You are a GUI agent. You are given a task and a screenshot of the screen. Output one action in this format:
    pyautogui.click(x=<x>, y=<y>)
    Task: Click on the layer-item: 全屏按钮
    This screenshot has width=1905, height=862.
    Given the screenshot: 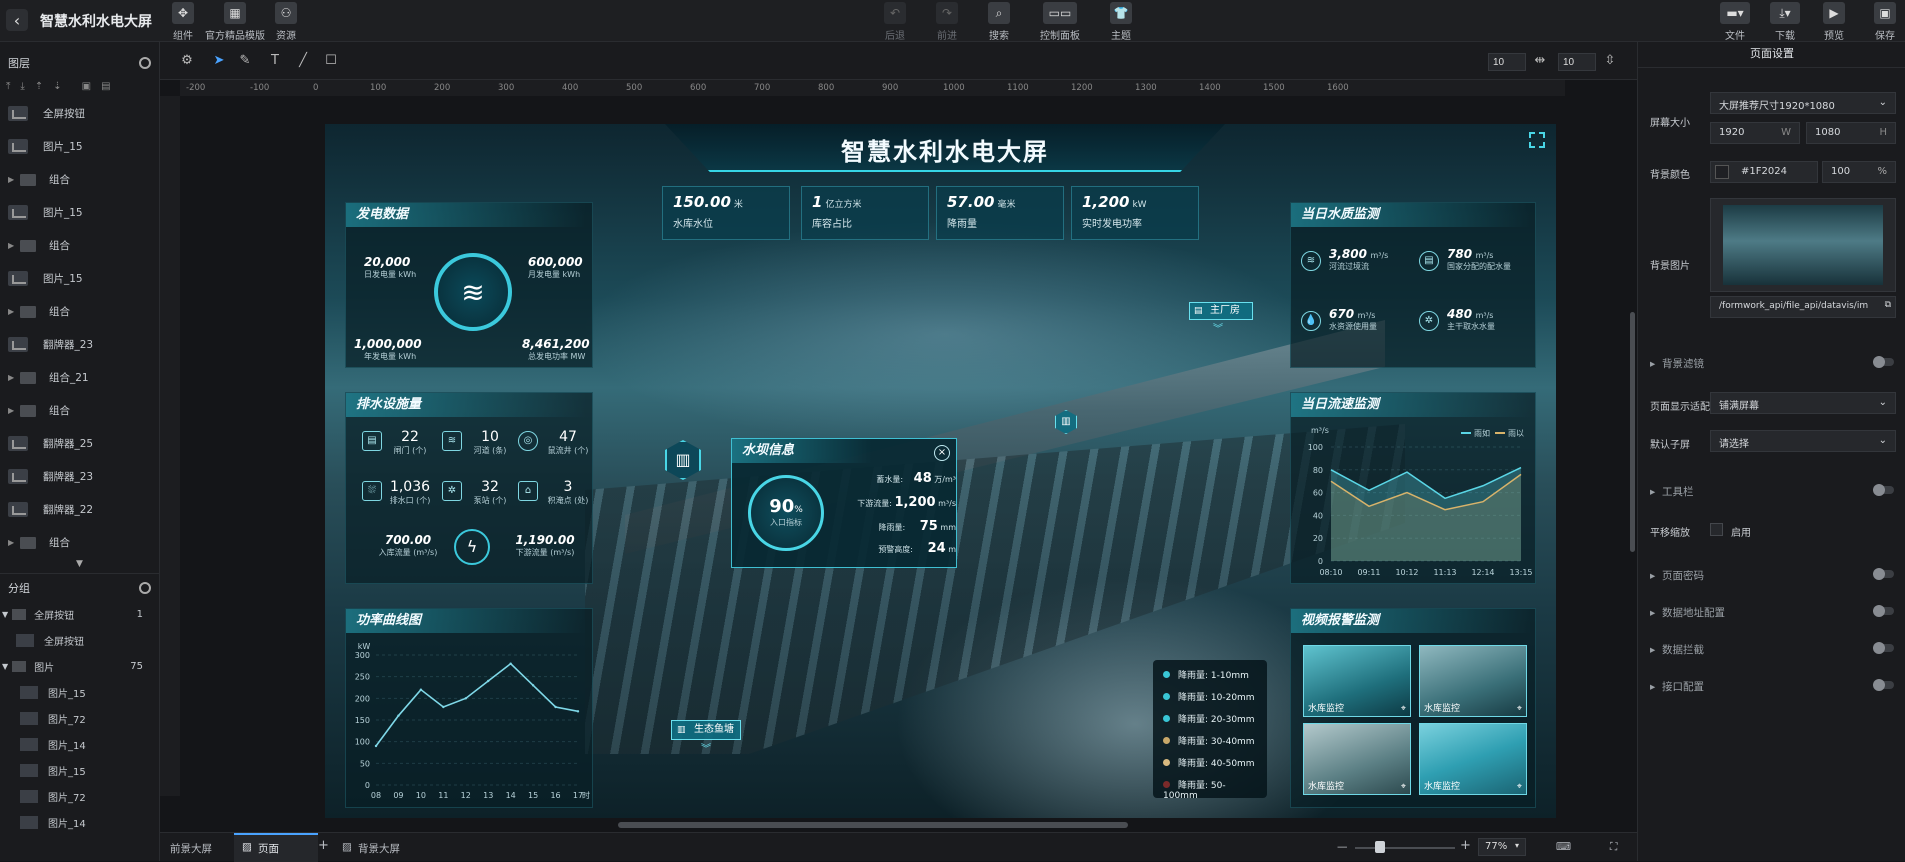 What is the action you would take?
    pyautogui.click(x=79, y=113)
    